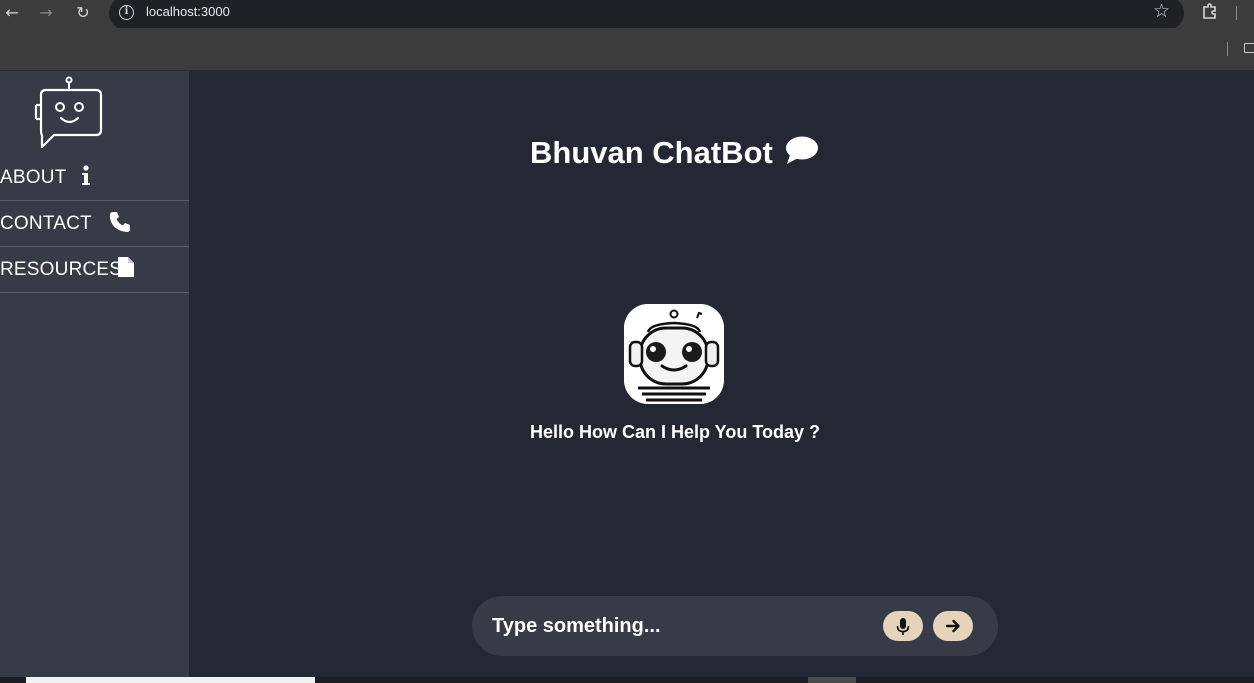 This screenshot has height=683, width=1254. What do you see at coordinates (1161, 11) in the screenshot?
I see `bookmark-star-icon: ☆` at bounding box center [1161, 11].